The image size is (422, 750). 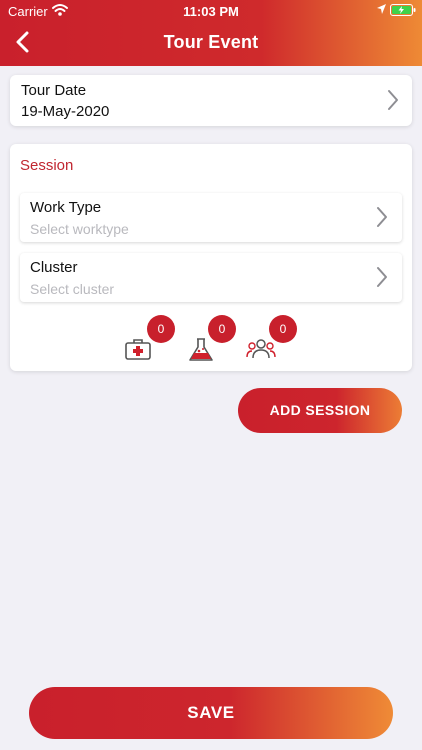 What do you see at coordinates (47, 165) in the screenshot?
I see `session-title: Session` at bounding box center [47, 165].